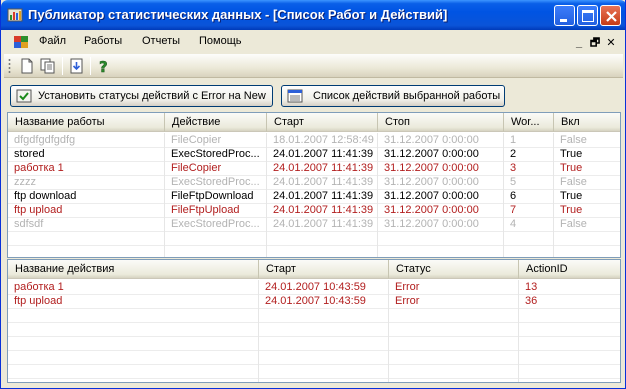 This screenshot has width=626, height=389. What do you see at coordinates (324, 269) in the screenshot?
I see `col-action-start: Старт` at bounding box center [324, 269].